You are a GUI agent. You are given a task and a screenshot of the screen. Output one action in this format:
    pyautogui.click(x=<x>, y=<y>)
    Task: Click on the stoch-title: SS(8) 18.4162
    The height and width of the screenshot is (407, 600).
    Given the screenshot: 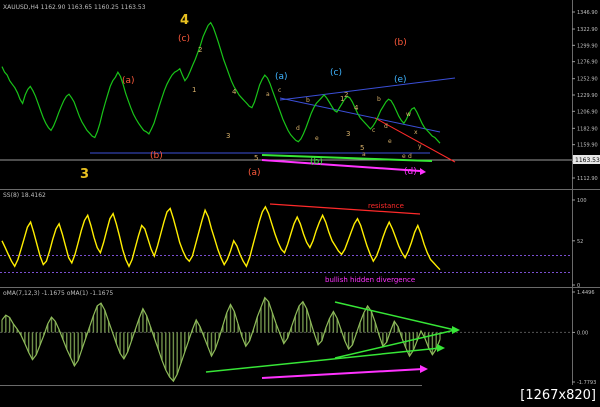 What is the action you would take?
    pyautogui.click(x=24, y=195)
    